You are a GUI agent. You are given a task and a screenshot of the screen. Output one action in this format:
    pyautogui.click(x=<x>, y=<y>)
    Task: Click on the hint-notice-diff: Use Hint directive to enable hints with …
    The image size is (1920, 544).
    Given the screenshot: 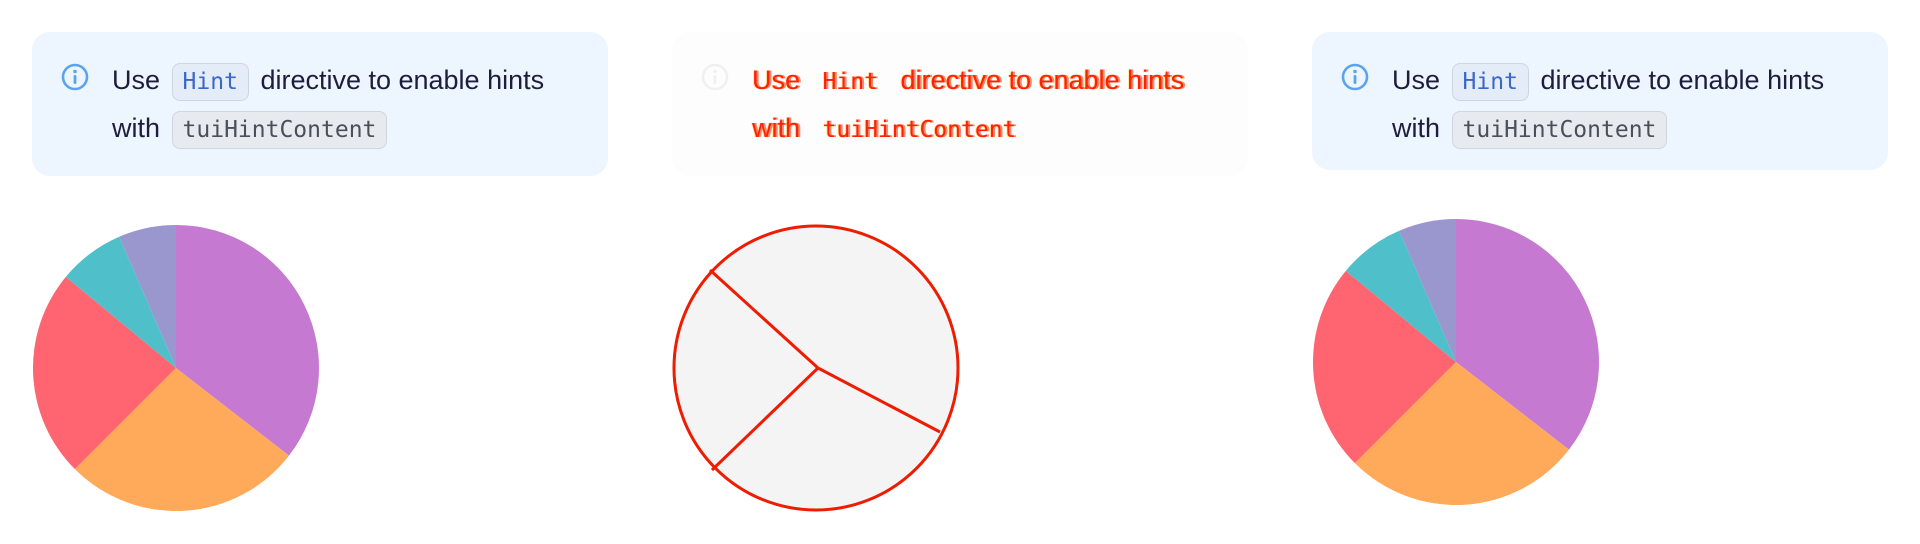 What is the action you would take?
    pyautogui.click(x=960, y=104)
    